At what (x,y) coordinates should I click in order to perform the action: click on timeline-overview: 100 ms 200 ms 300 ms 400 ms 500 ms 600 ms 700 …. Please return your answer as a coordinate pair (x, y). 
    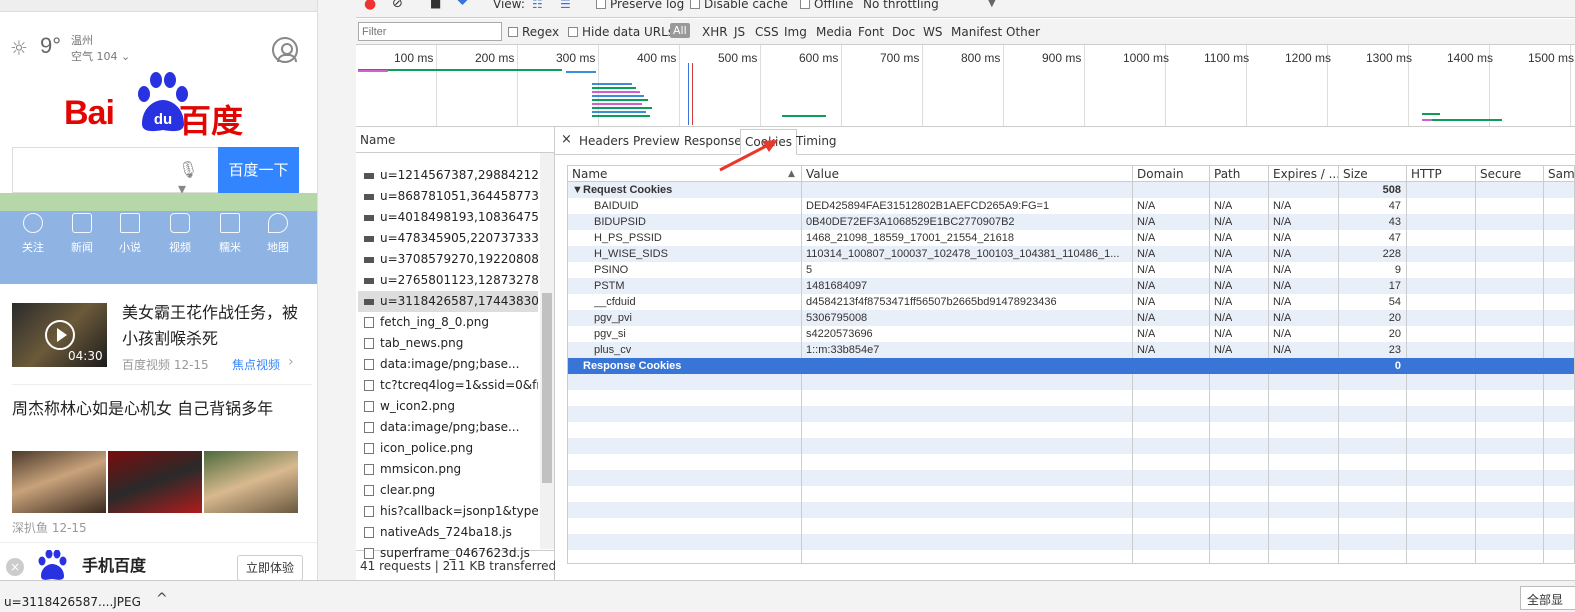
    Looking at the image, I should click on (965, 86).